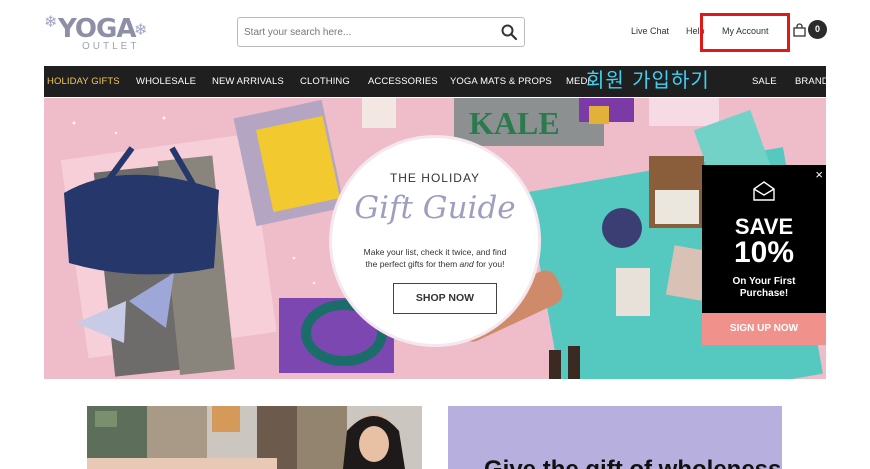 This screenshot has height=469, width=870. Describe the element at coordinates (764, 287) in the screenshot. I see `popup-offer-text: On Your First Purchase!` at that location.